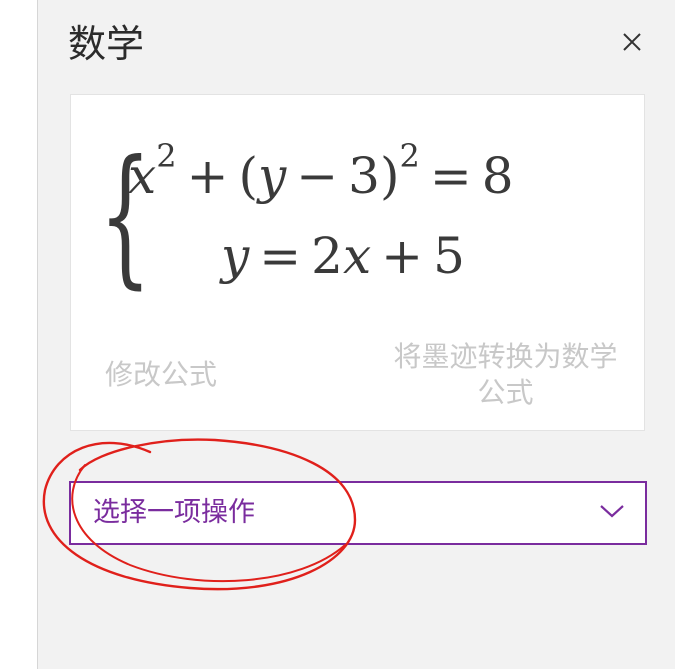 This screenshot has height=669, width=675. What do you see at coordinates (317, 176) in the screenshot?
I see `operator-minus: −` at bounding box center [317, 176].